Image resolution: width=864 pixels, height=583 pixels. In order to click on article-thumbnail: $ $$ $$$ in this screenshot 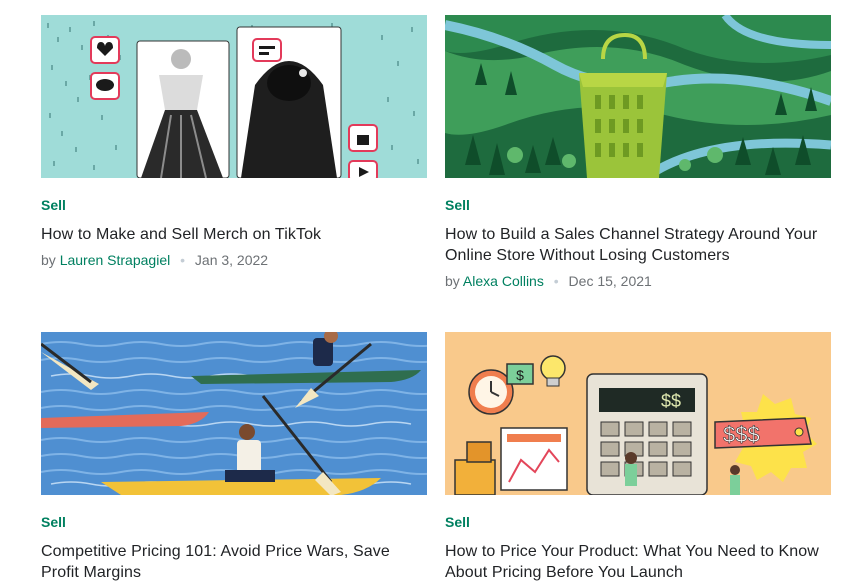, I will do `click(638, 413)`.